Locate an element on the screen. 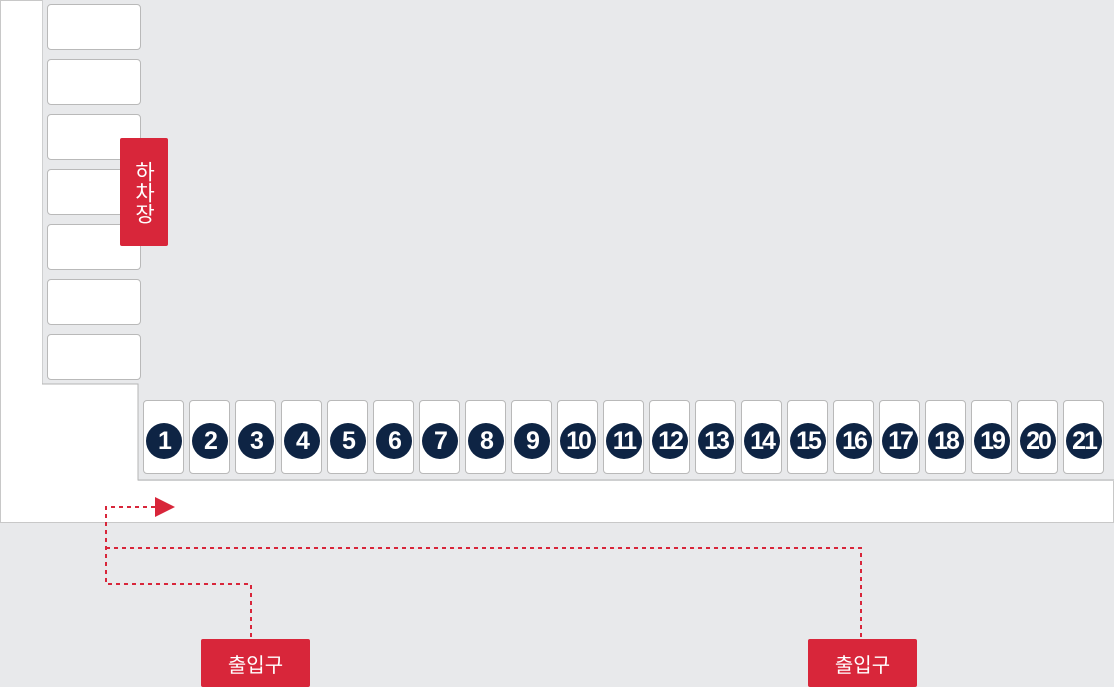 The image size is (1114, 687). dock-number-badge: 7 is located at coordinates (440, 441).